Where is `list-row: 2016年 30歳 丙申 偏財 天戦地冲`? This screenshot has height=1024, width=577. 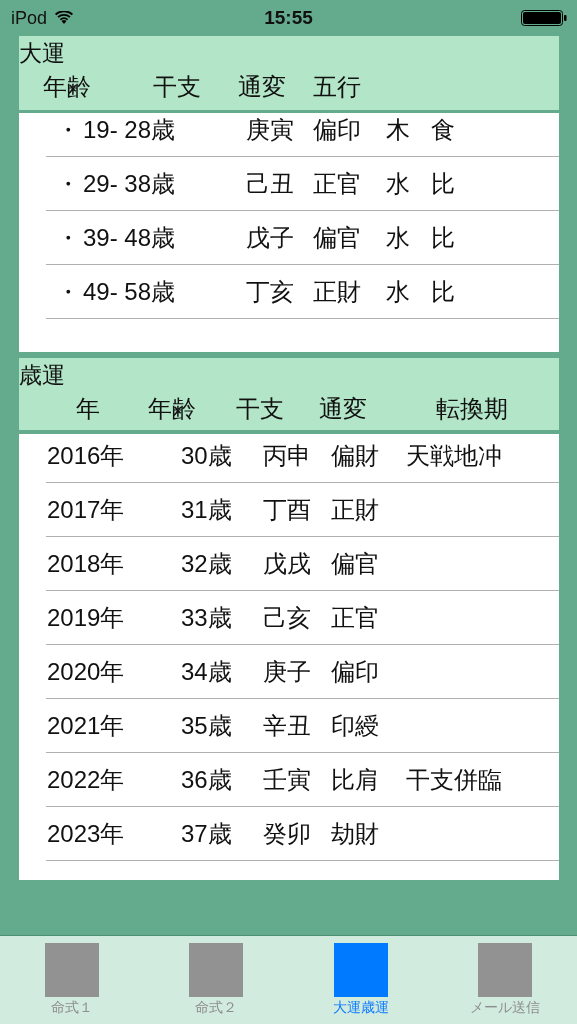
list-row: 2016年 30歳 丙申 偏財 天戦地冲 is located at coordinates (302, 458).